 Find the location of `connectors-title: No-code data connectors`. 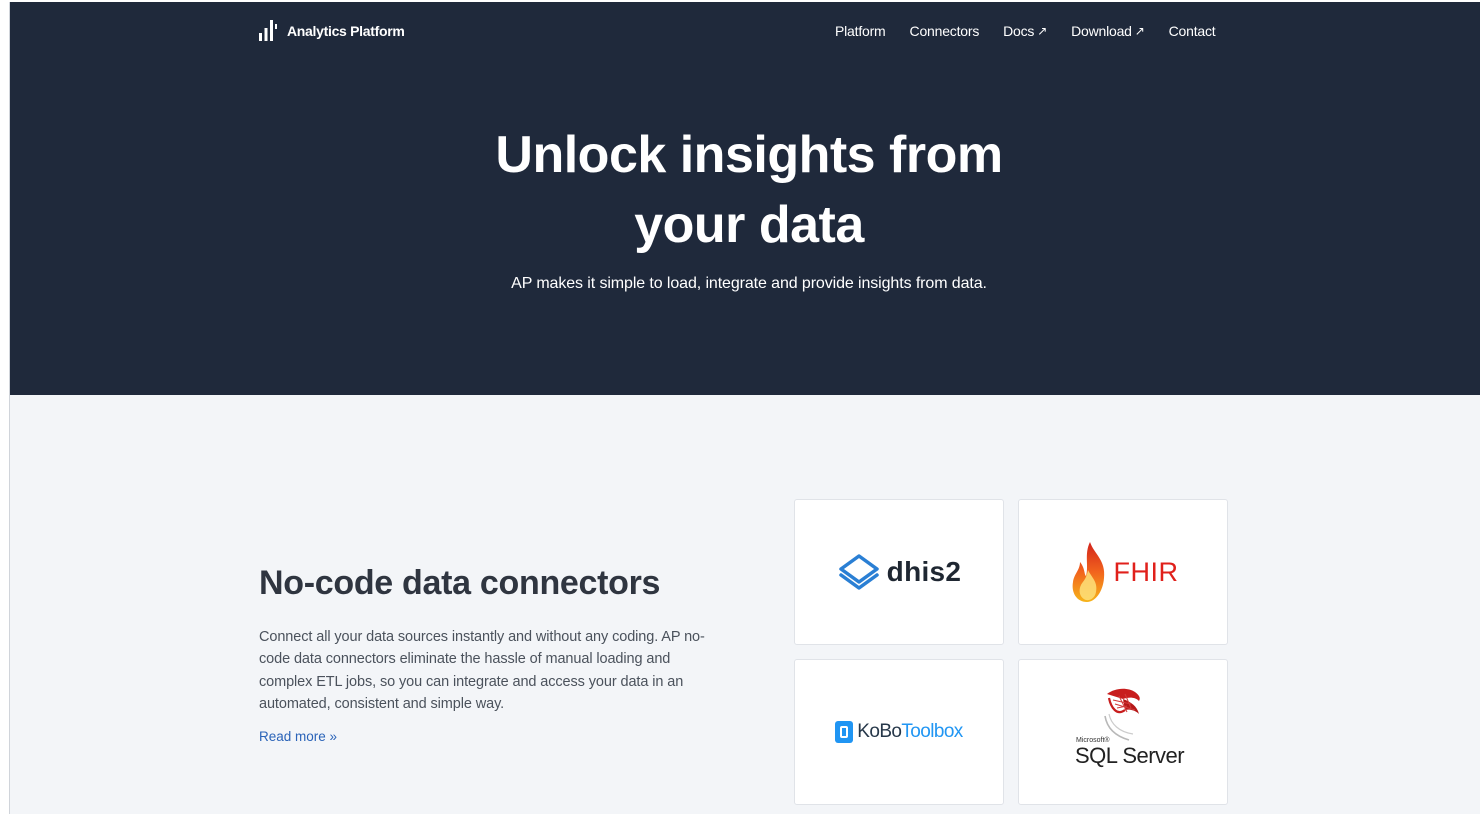

connectors-title: No-code data connectors is located at coordinates (460, 583).